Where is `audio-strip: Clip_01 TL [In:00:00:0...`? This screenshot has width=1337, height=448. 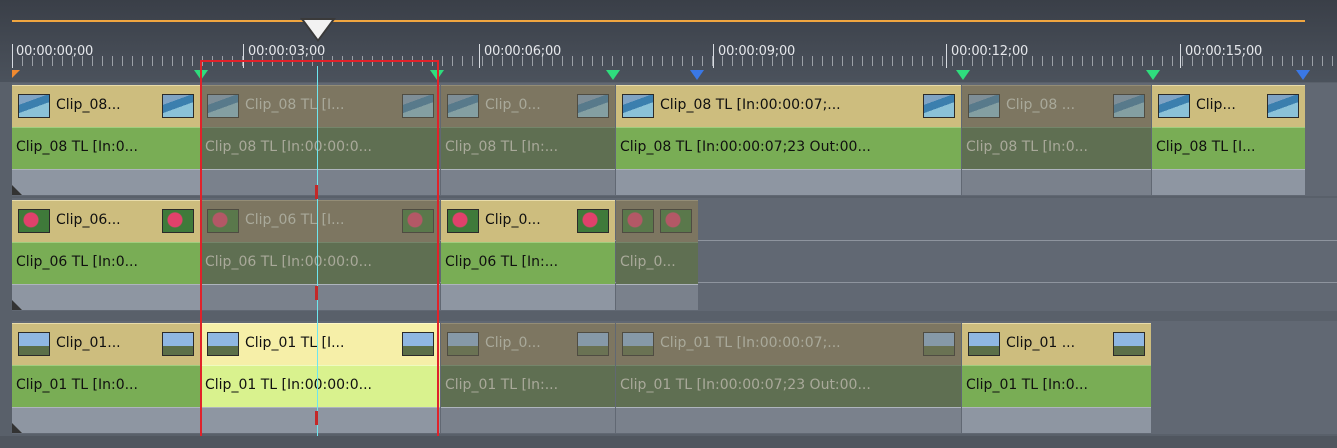 audio-strip: Clip_01 TL [In:00:00:0... is located at coordinates (320, 386).